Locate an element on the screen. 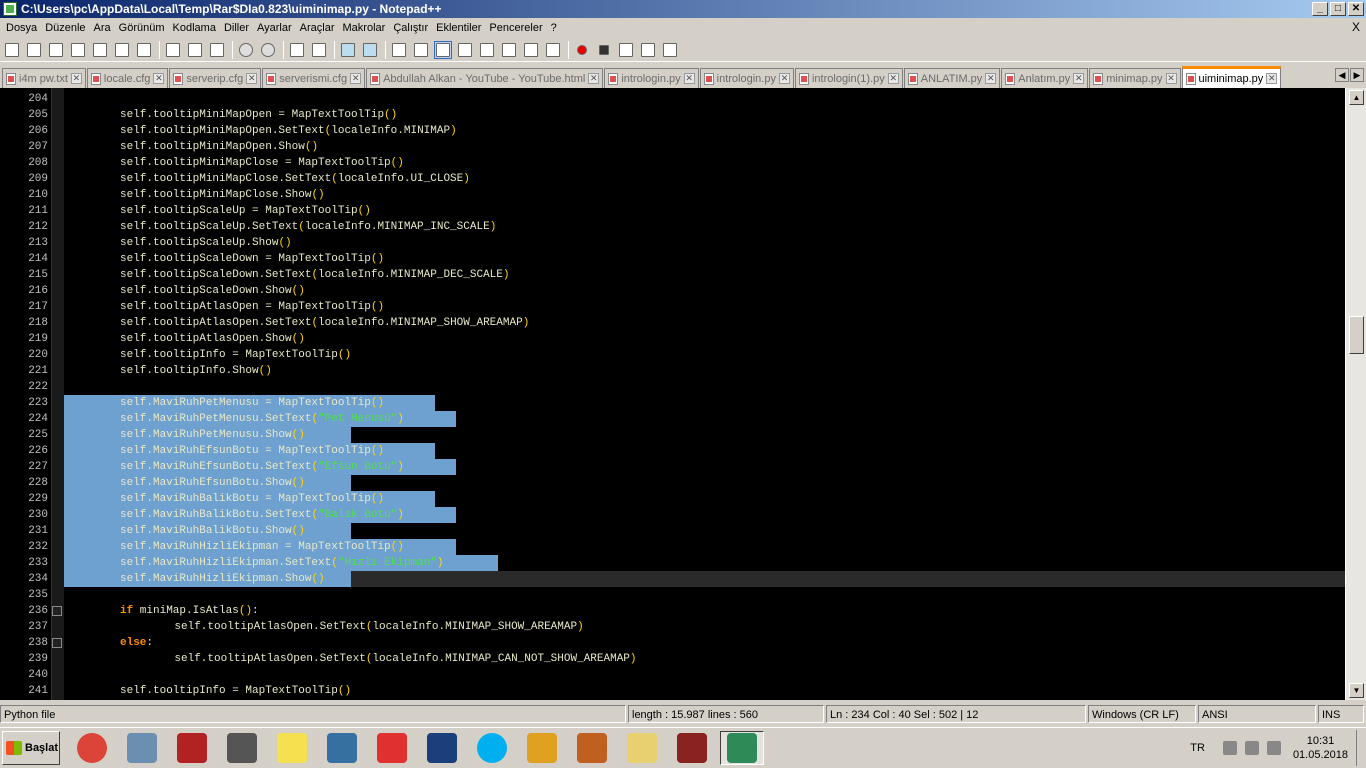  tab-scroll-right-button: ▶ is located at coordinates (1357, 75).